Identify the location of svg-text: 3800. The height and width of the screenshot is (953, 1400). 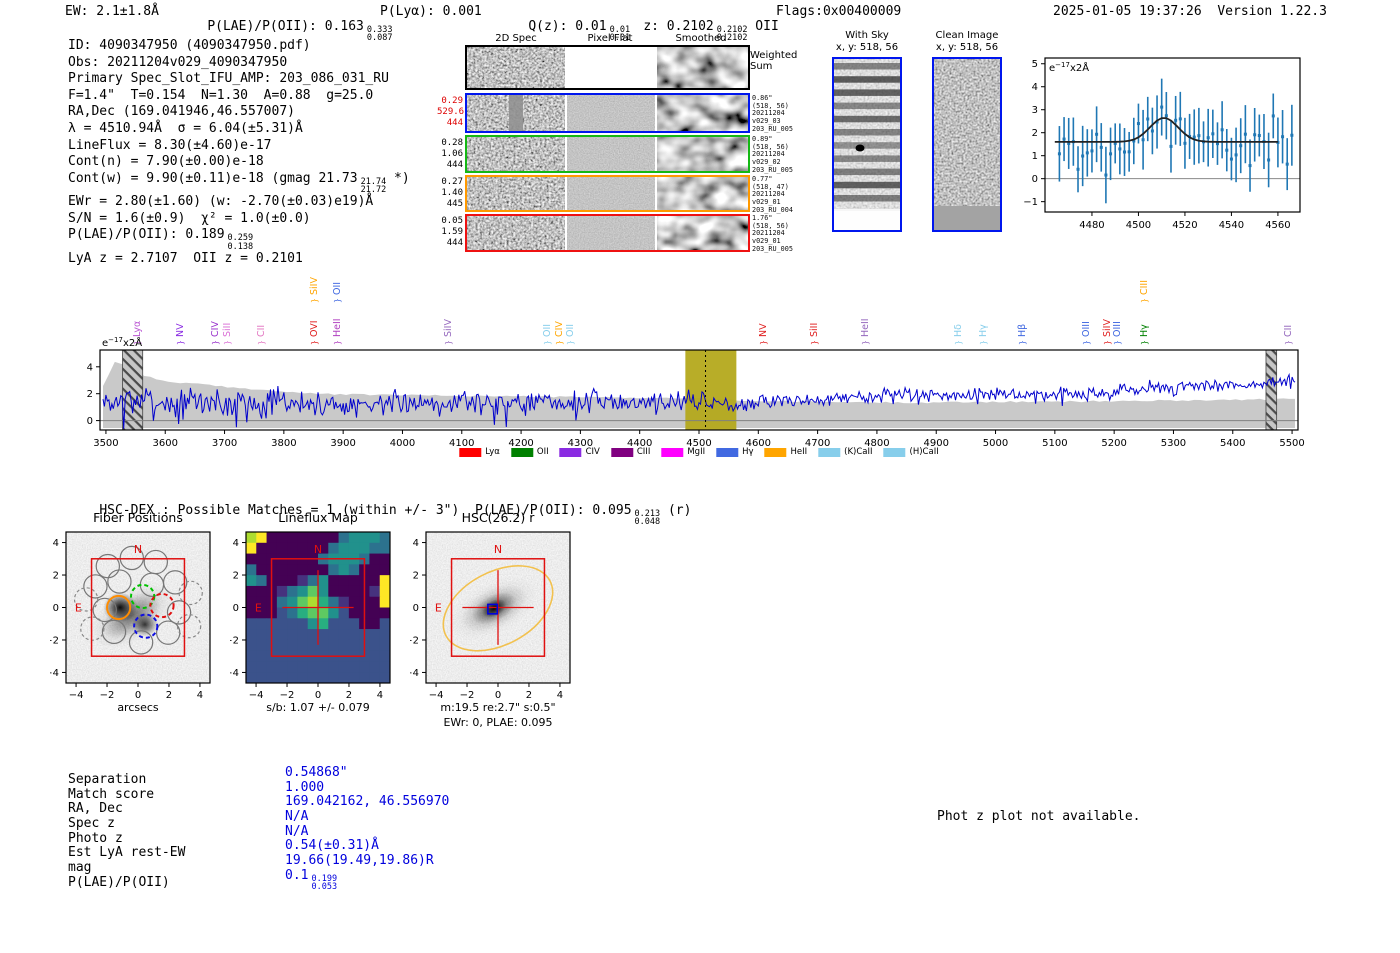
(283, 443).